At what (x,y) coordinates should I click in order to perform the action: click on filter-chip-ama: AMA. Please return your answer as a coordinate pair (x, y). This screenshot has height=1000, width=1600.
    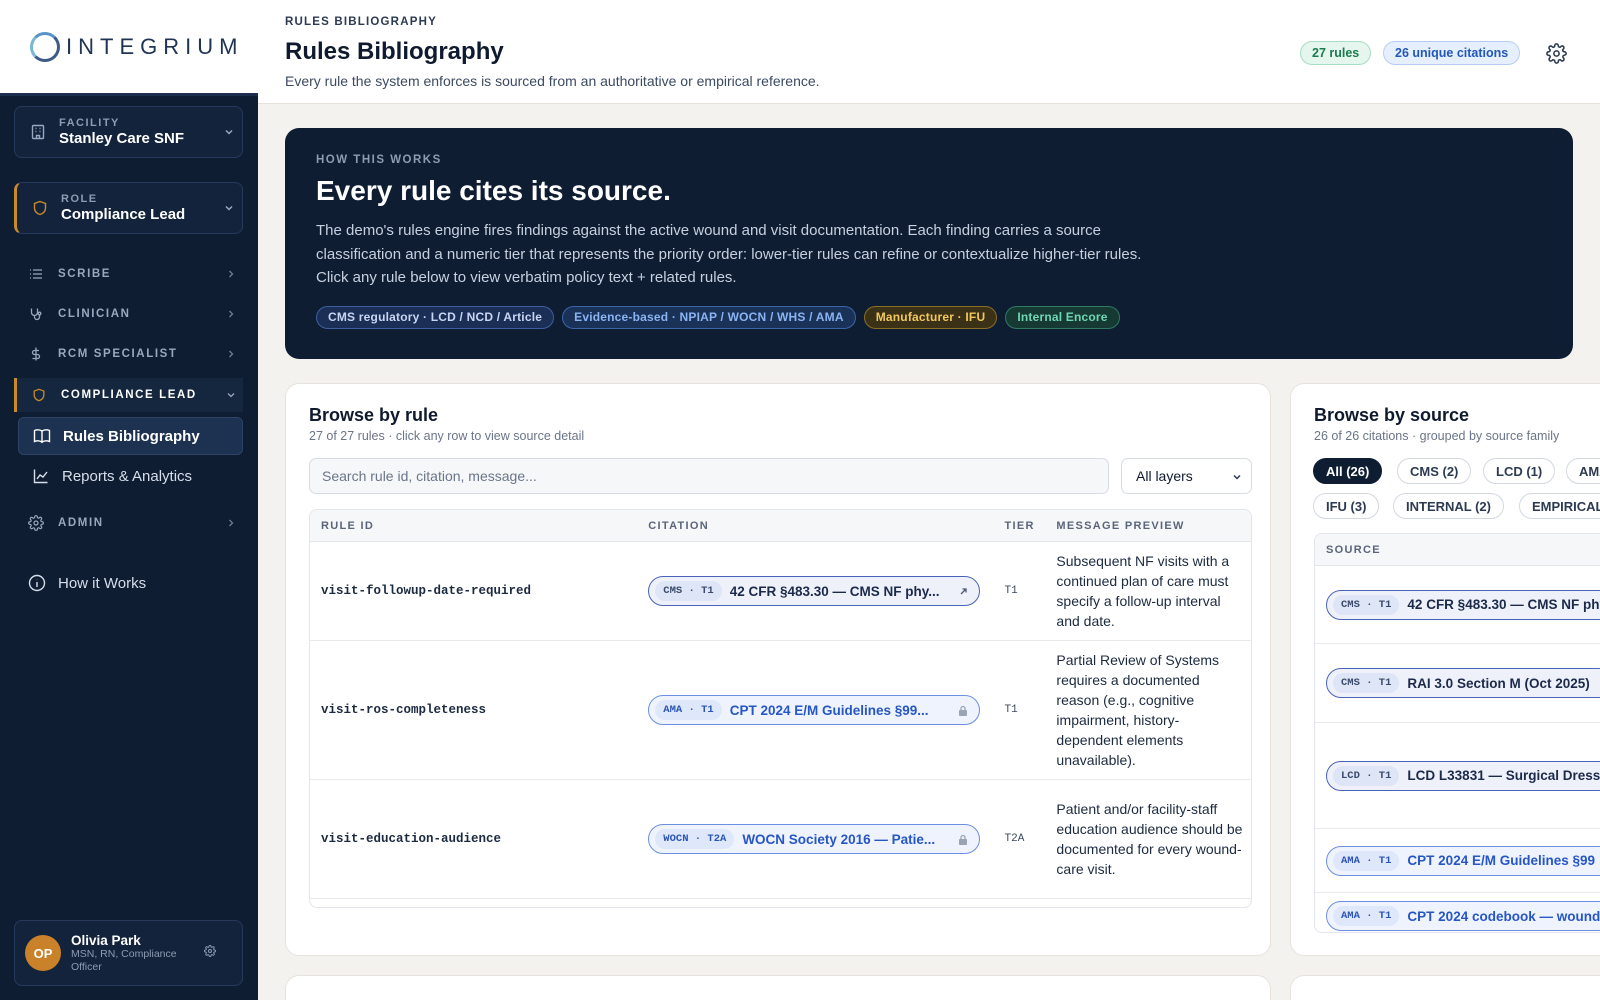
    Looking at the image, I should click on (1583, 471).